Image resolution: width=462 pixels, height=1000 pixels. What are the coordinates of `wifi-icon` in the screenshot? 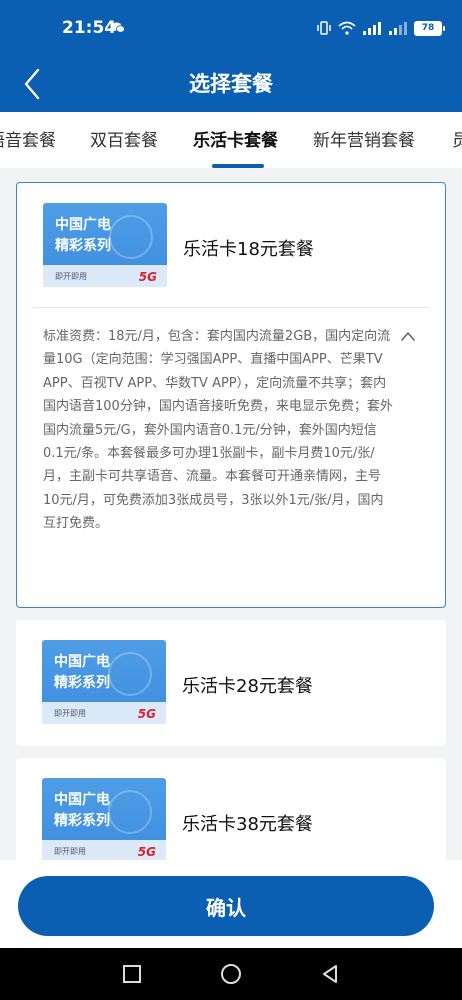 It's located at (347, 28).